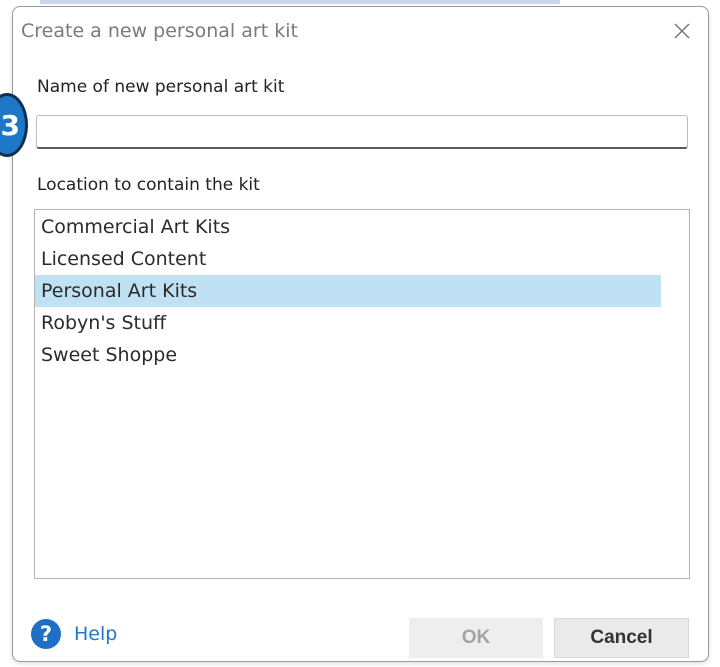 The image size is (720, 667). I want to click on ok-button: OK, so click(476, 638).